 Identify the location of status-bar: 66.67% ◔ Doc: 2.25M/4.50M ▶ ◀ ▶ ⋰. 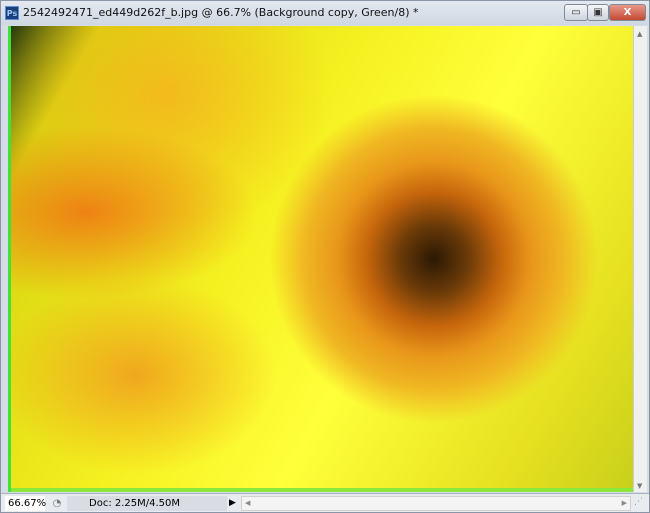
(325, 502).